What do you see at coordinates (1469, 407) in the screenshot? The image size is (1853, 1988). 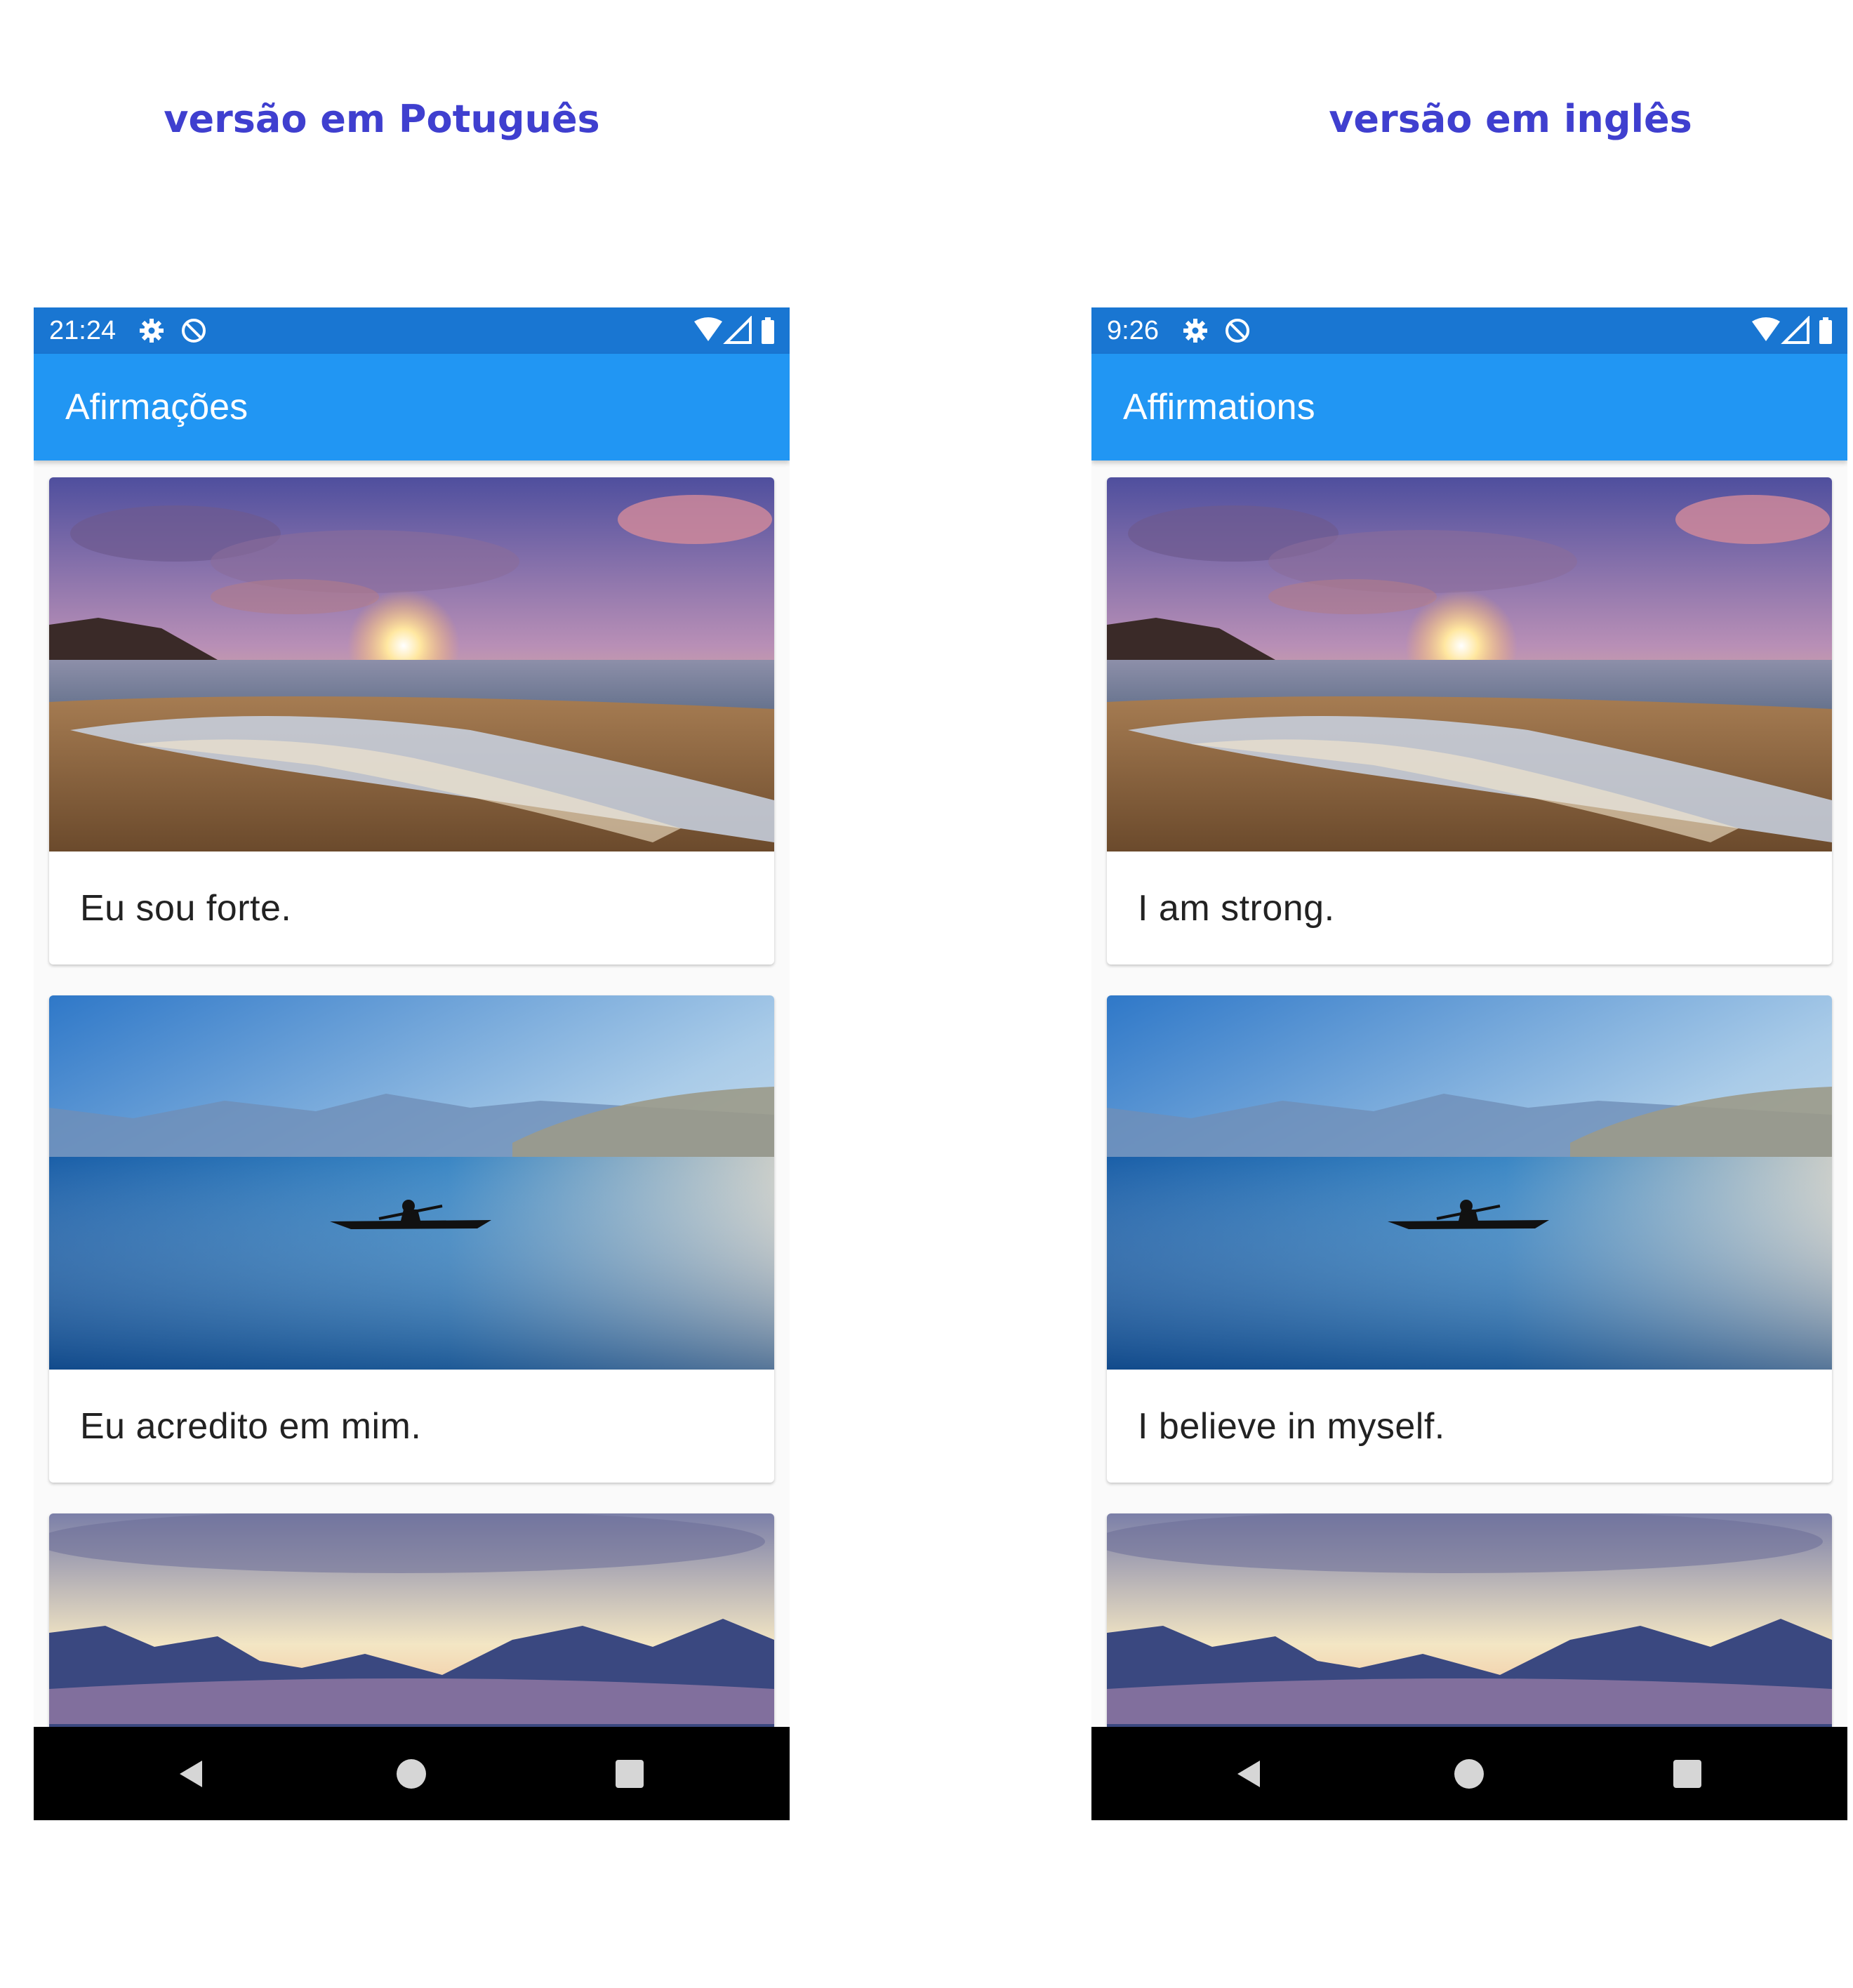 I see `app-bar: Affirmations` at bounding box center [1469, 407].